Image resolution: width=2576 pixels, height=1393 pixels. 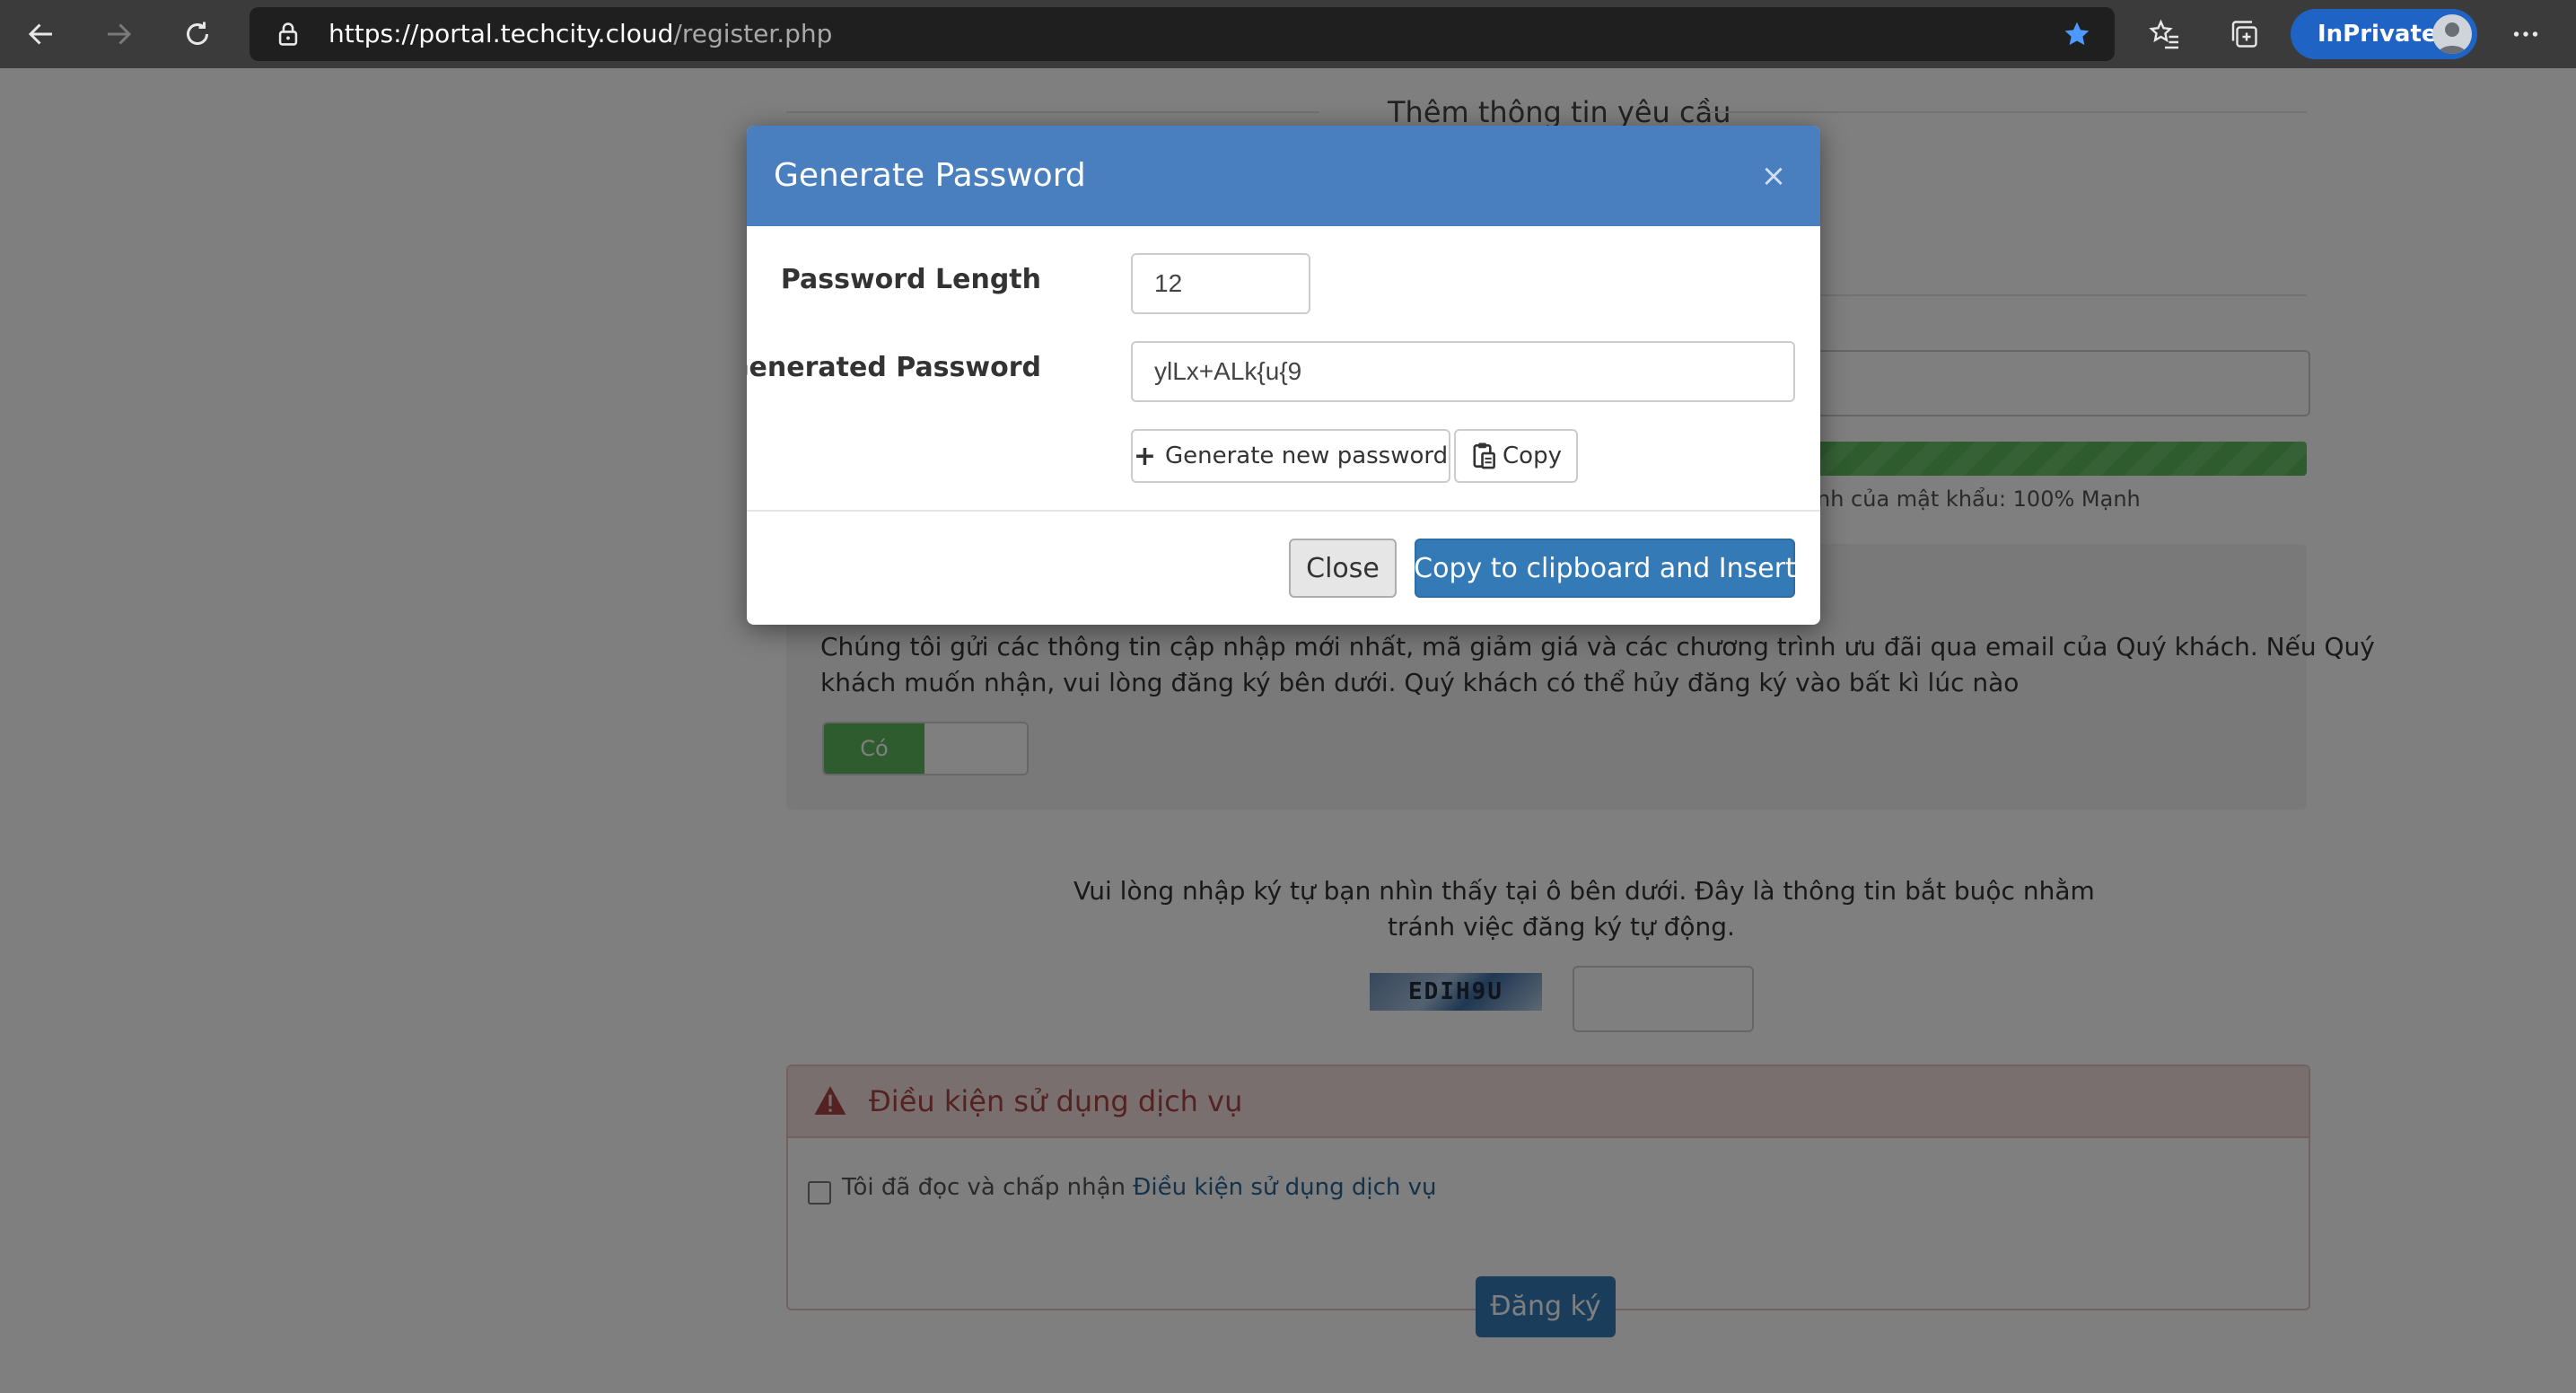 I want to click on collections-button, so click(x=2244, y=34).